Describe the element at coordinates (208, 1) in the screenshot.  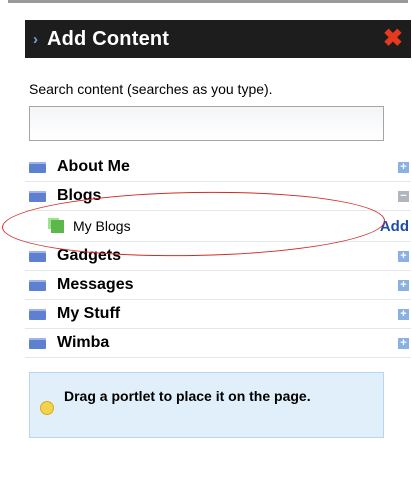
I see `top-divider` at that location.